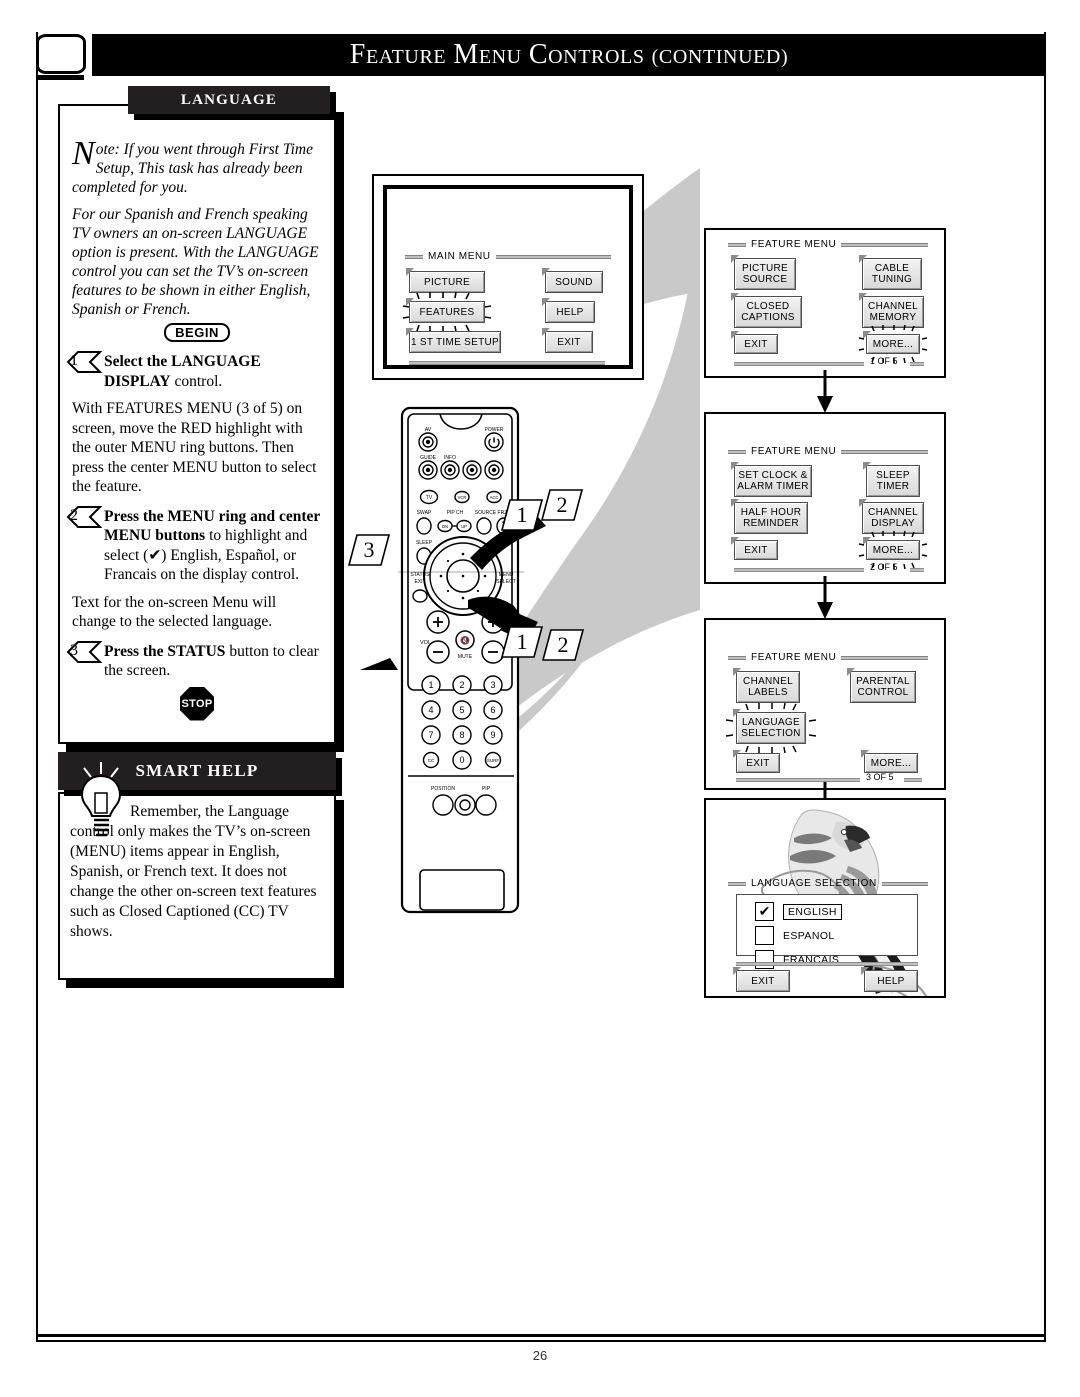 The width and height of the screenshot is (1080, 1397). I want to click on fm1-button-picture-source: PICTURE SOURCE, so click(765, 274).